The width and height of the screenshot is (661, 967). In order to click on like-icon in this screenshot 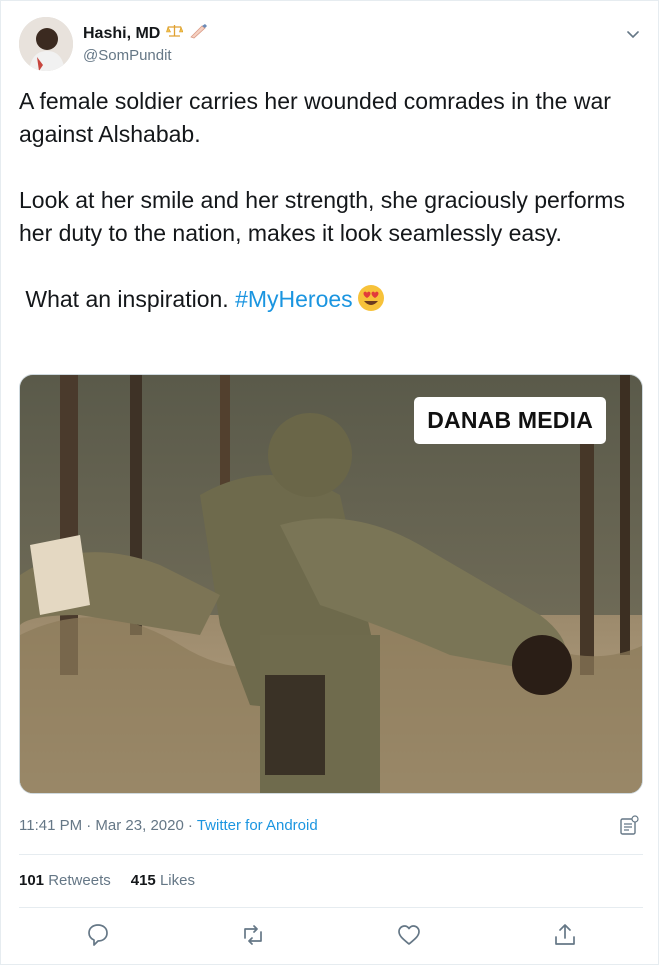, I will do `click(409, 935)`.